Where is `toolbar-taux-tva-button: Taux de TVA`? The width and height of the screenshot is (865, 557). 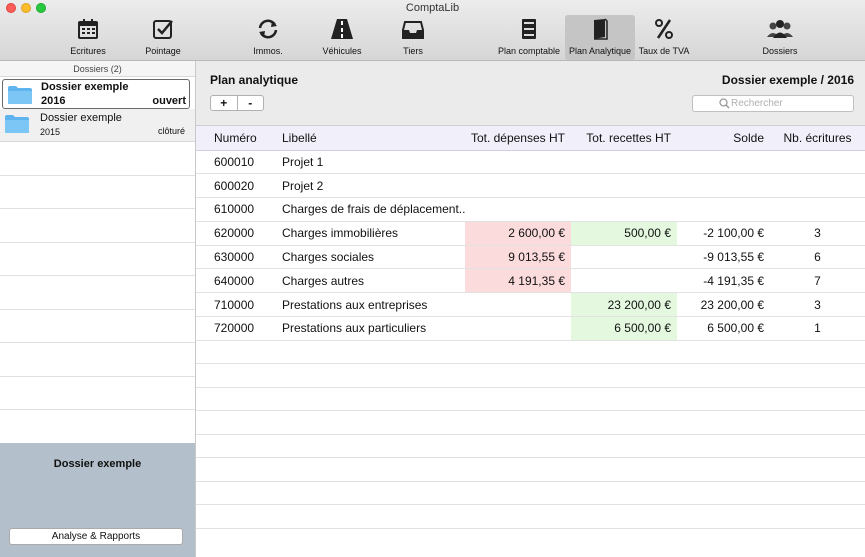 toolbar-taux-tva-button: Taux de TVA is located at coordinates (664, 37).